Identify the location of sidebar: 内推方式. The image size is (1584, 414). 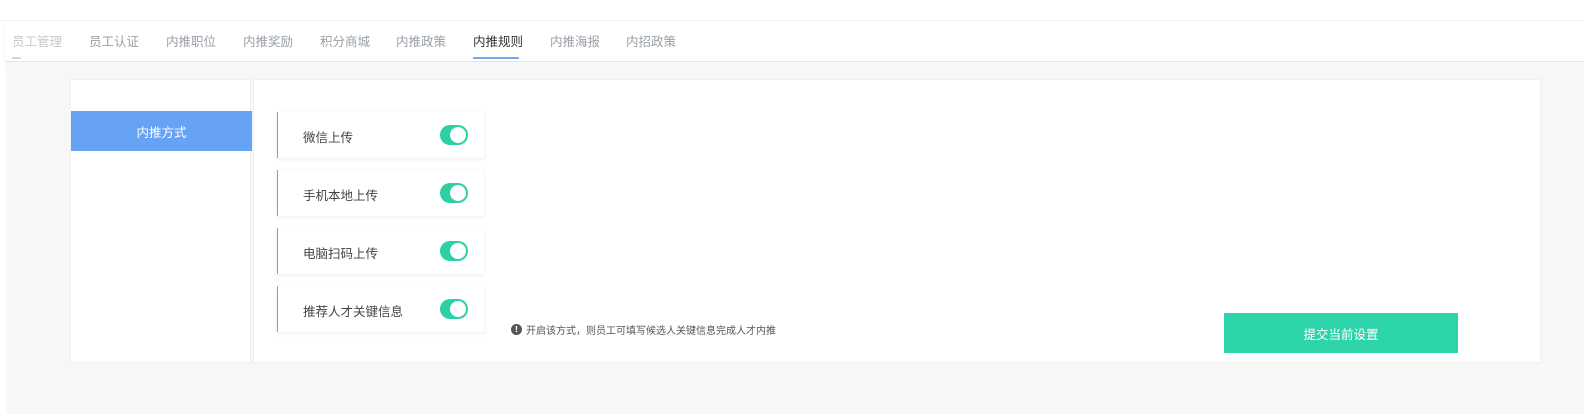
(161, 221).